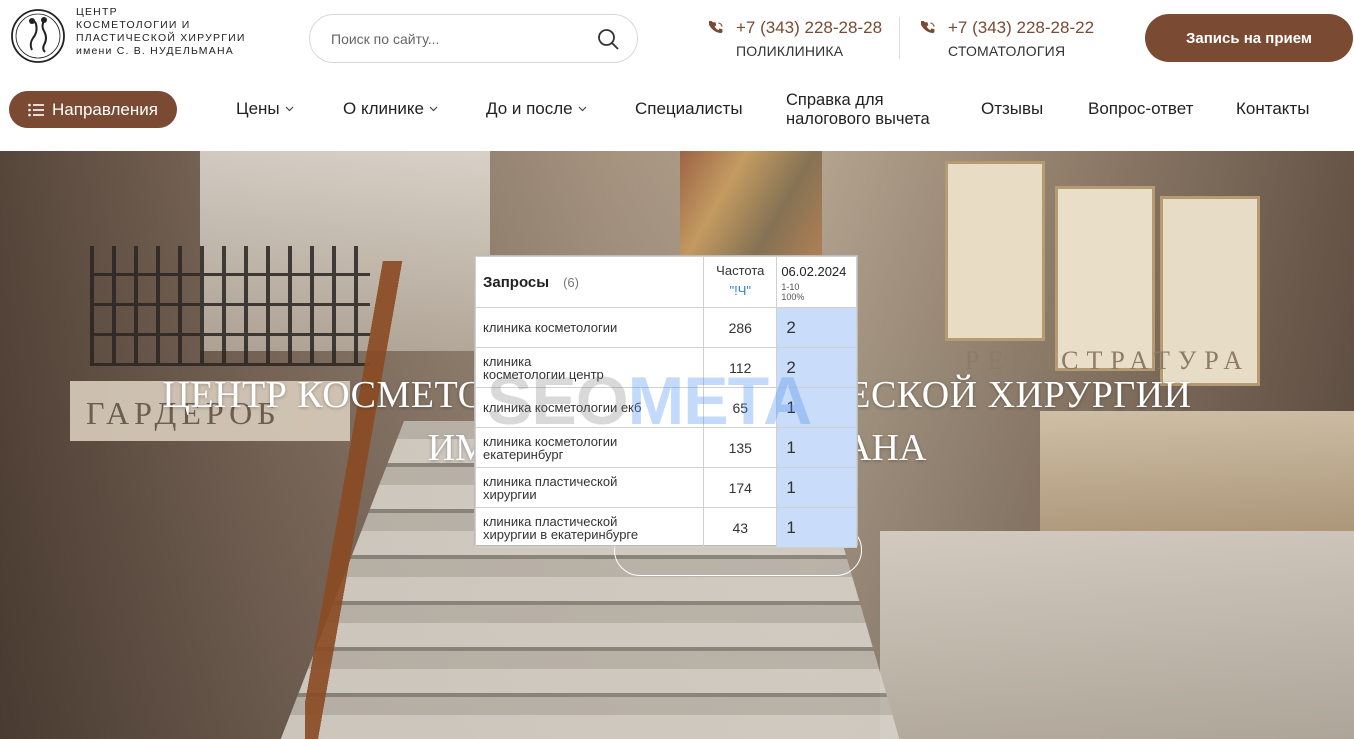 The height and width of the screenshot is (739, 1354). Describe the element at coordinates (665, 367) in the screenshot. I see `table-row: клиника косметологии центр 112 2` at that location.